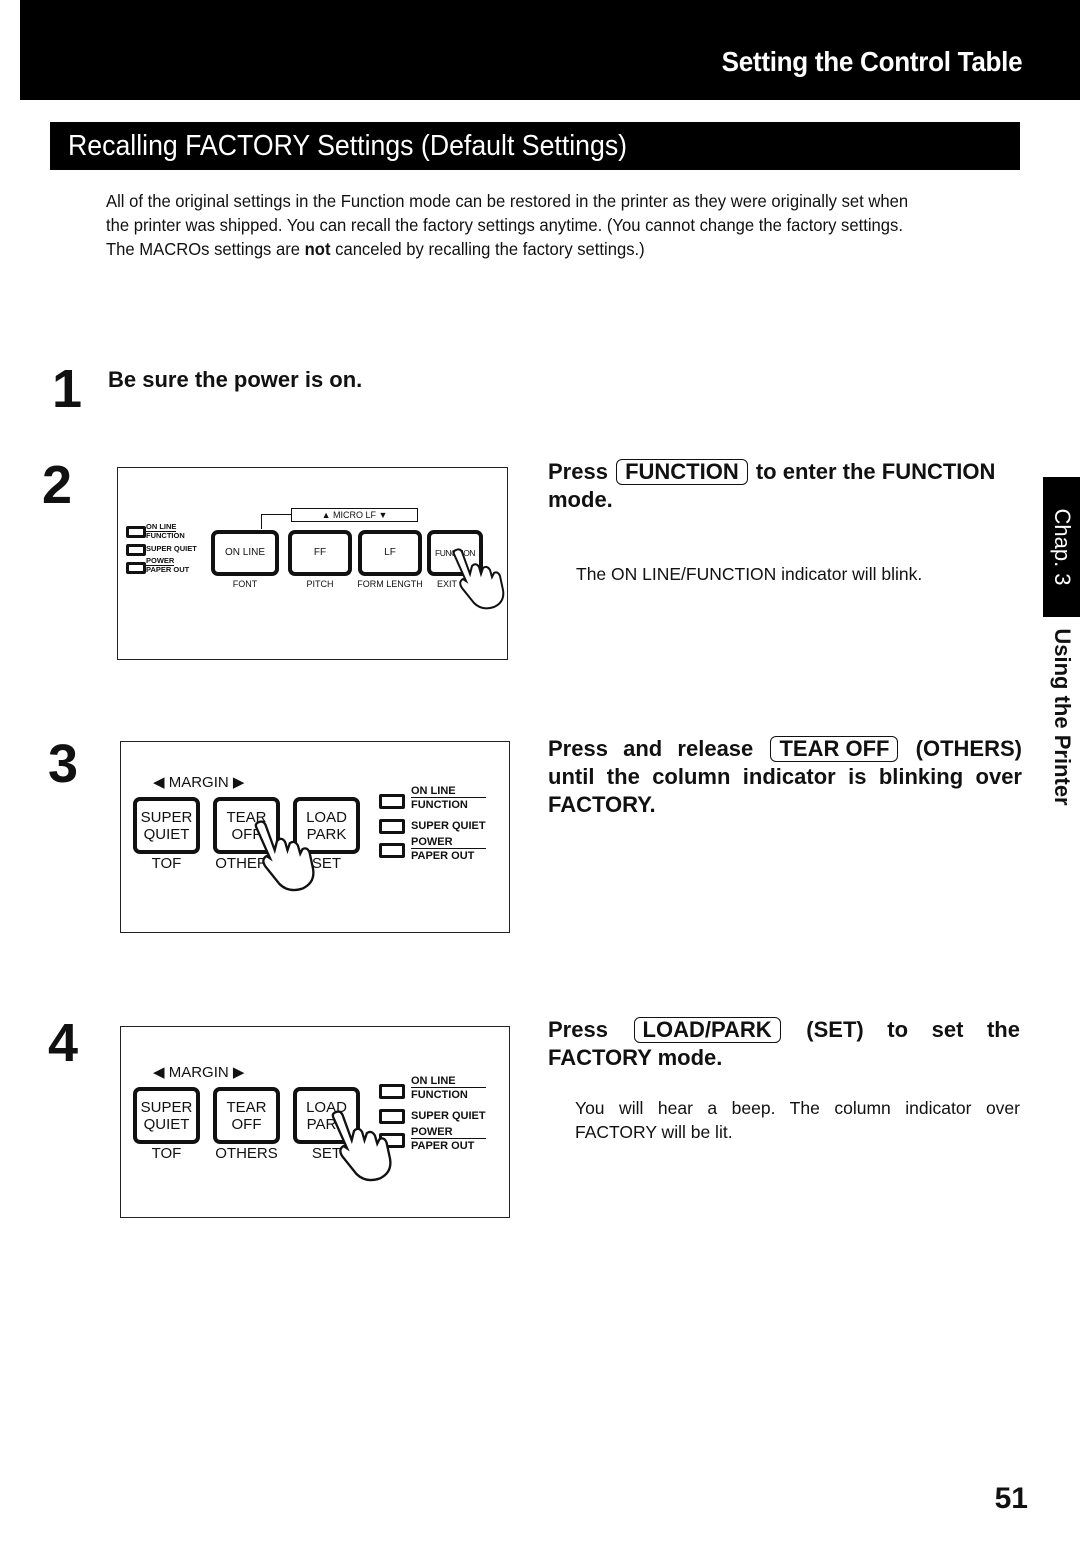 The image size is (1080, 1551). What do you see at coordinates (320, 553) in the screenshot?
I see `ff-key: FF` at bounding box center [320, 553].